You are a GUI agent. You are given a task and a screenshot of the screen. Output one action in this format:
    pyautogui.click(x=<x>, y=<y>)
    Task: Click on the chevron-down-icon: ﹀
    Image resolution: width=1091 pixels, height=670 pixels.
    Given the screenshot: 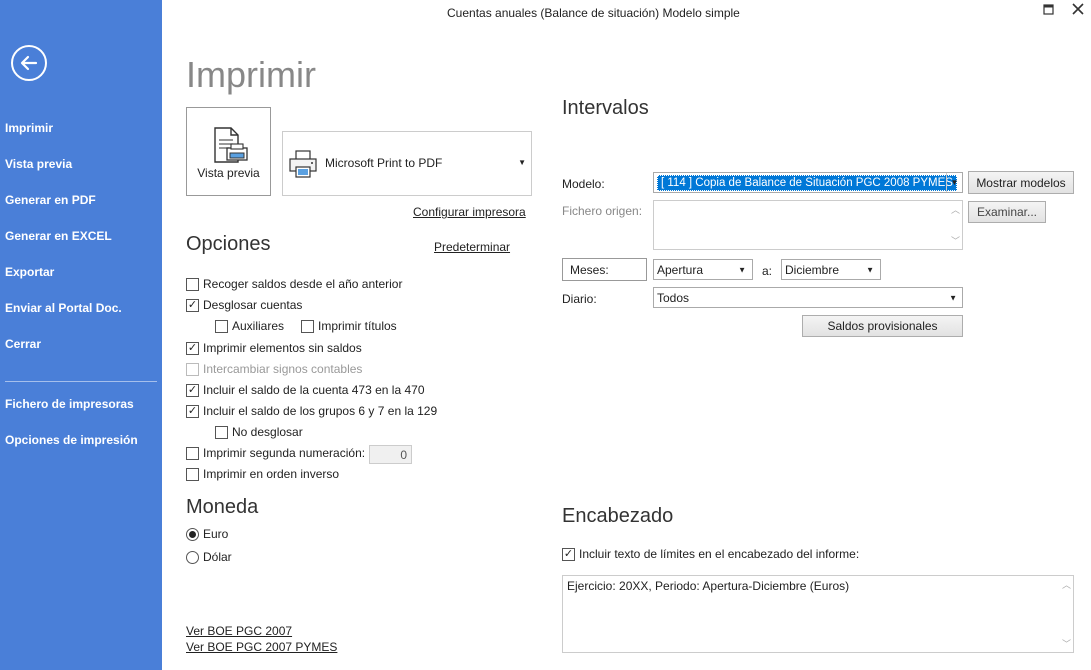 What is the action you would take?
    pyautogui.click(x=955, y=241)
    